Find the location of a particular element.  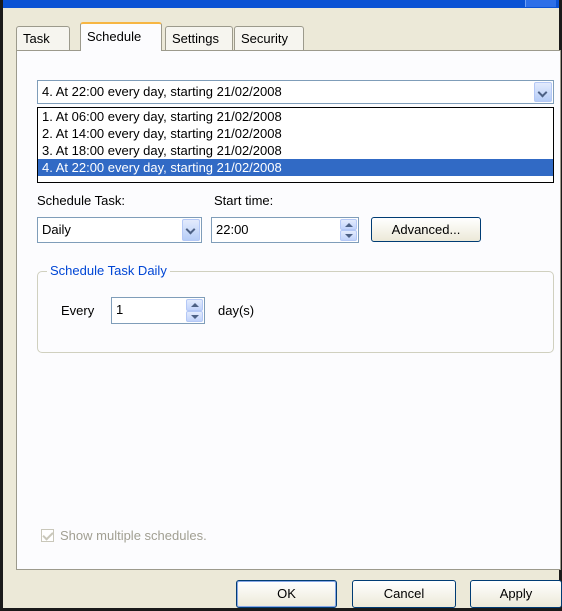

tab-task: Task is located at coordinates (43, 38).